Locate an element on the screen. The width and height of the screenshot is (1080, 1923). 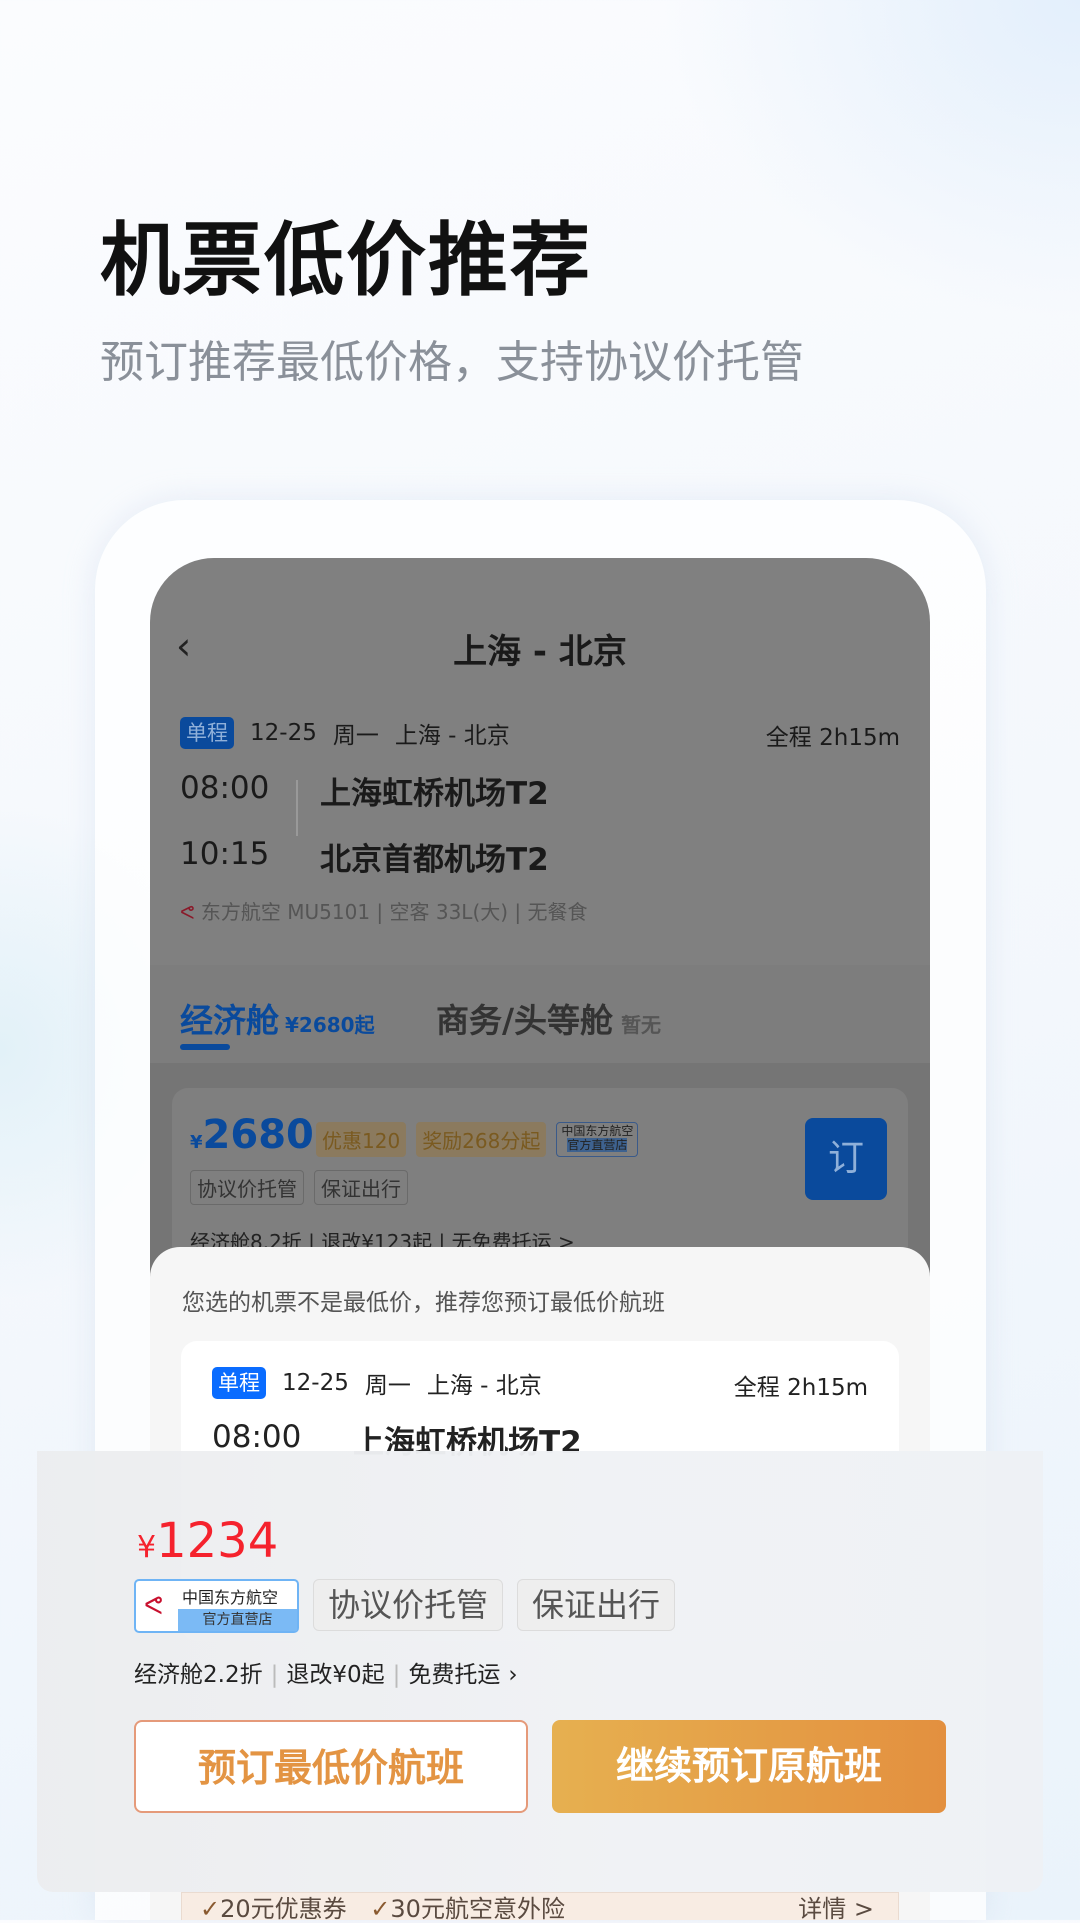
tag-guaranteed-travel: 保证出行 is located at coordinates (596, 1605).